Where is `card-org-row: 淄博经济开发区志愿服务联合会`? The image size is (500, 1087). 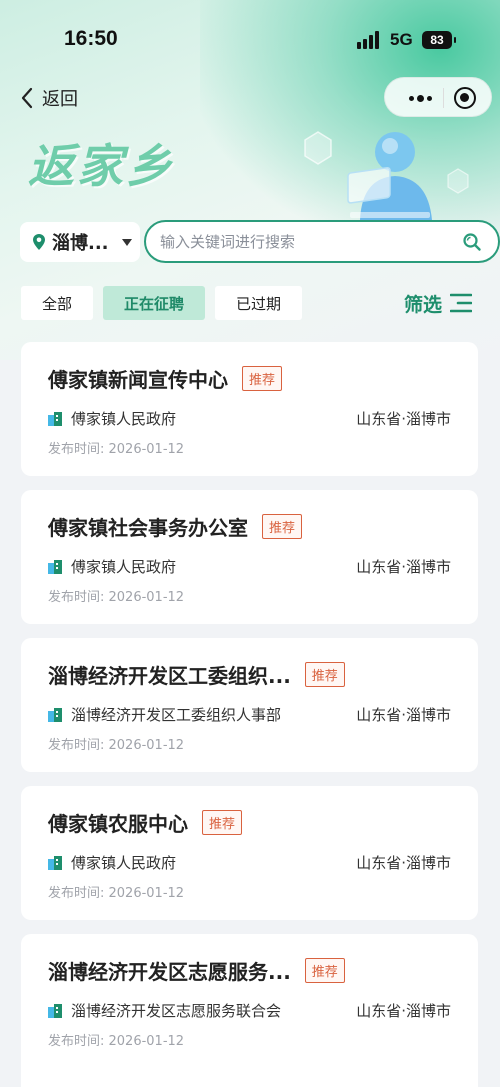 card-org-row: 淄博经济开发区志愿服务联合会 is located at coordinates (164, 1010).